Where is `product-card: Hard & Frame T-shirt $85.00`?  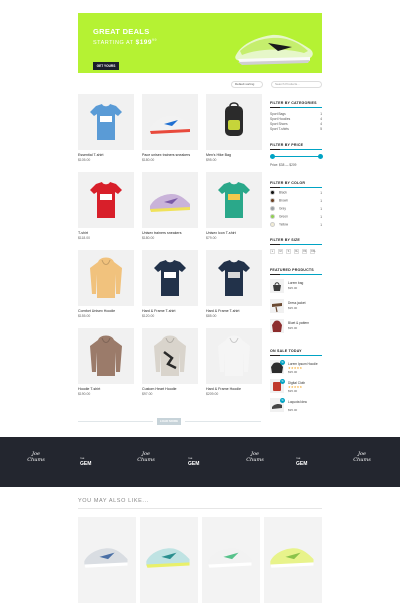
product-card: Hard & Frame T-shirt $85.00 is located at coordinates (234, 284).